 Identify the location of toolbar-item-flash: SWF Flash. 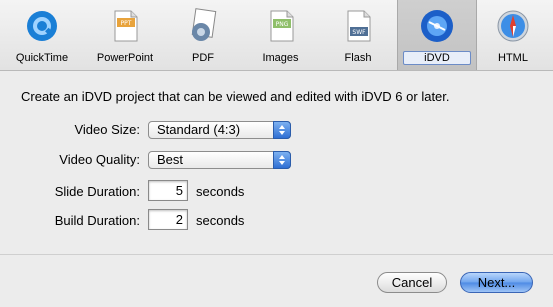
(358, 35).